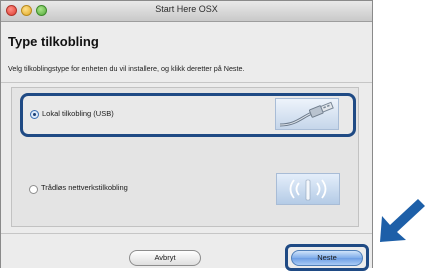 The width and height of the screenshot is (429, 271). Describe the element at coordinates (78, 113) in the screenshot. I see `usb-option-label: Lokal tilkobling (USB)` at that location.